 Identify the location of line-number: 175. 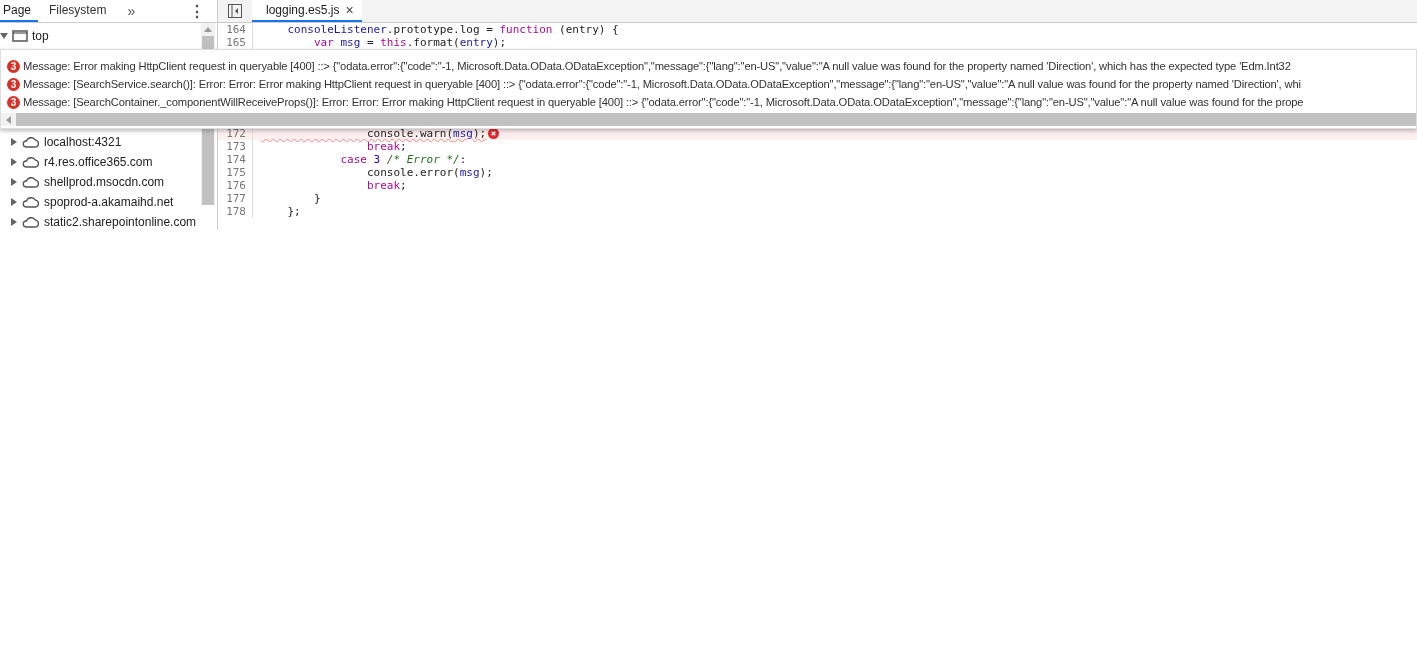
(235, 172).